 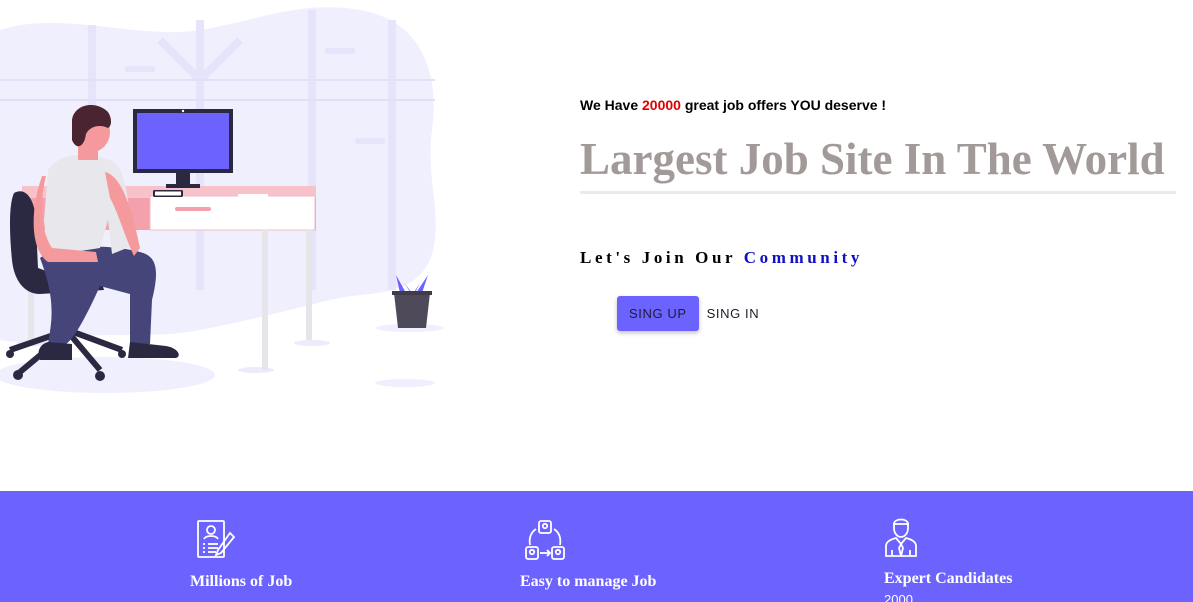 I want to click on workflow-icon, so click(x=545, y=540).